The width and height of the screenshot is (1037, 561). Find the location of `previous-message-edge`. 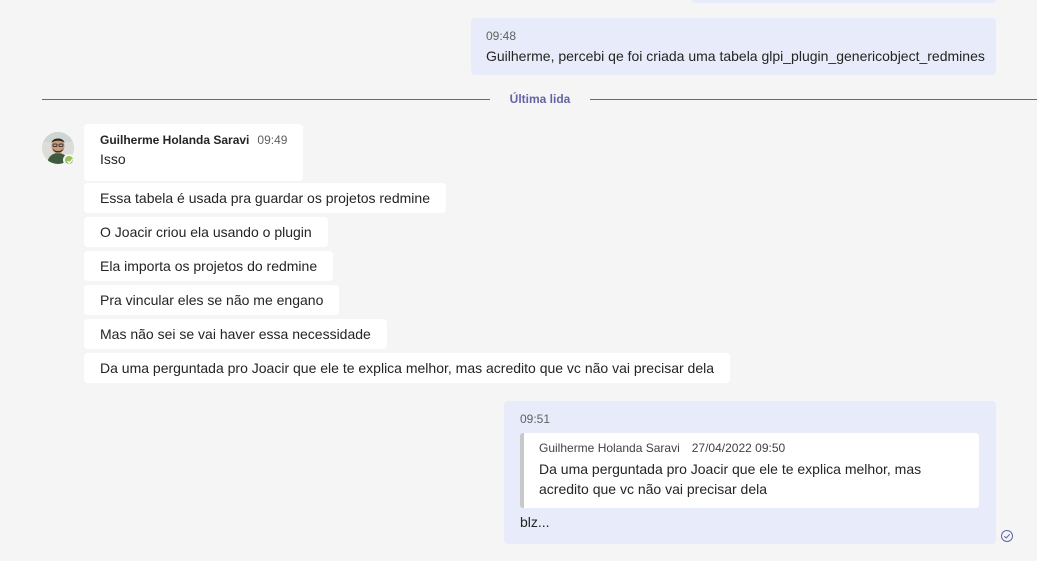

previous-message-edge is located at coordinates (844, 1).